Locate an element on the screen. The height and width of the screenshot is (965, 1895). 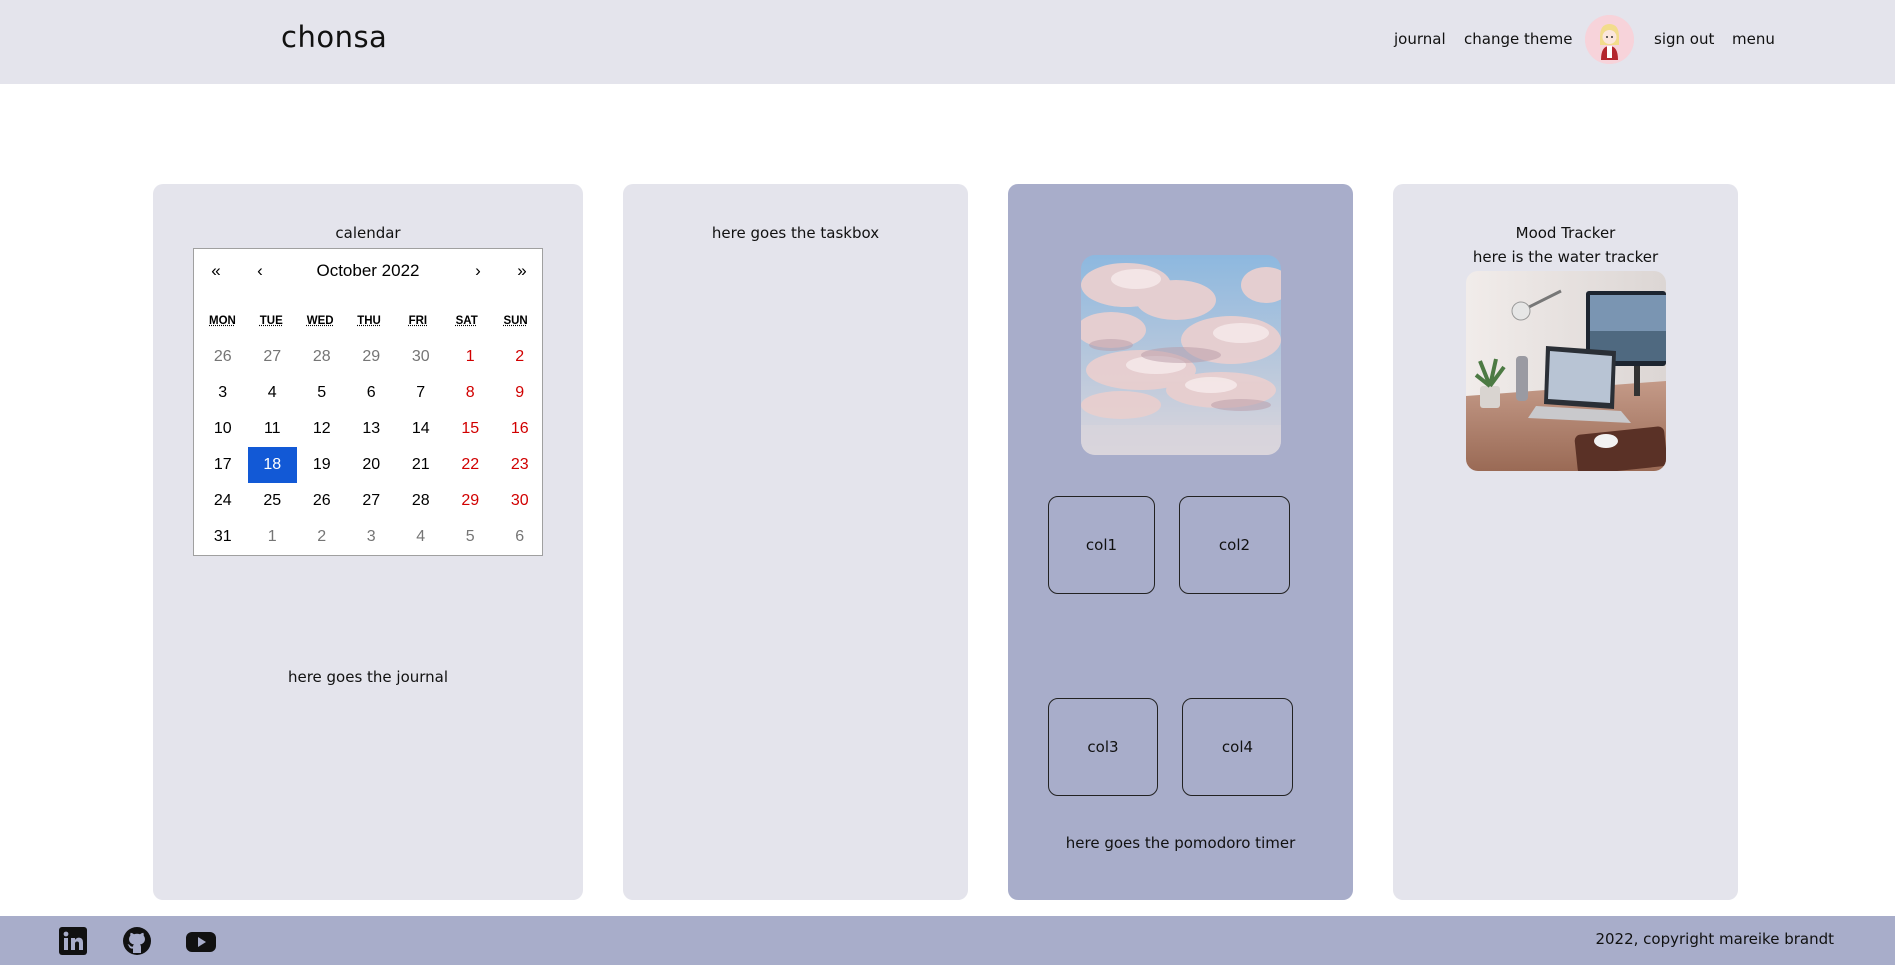
calendar-day: 14 is located at coordinates (421, 429).